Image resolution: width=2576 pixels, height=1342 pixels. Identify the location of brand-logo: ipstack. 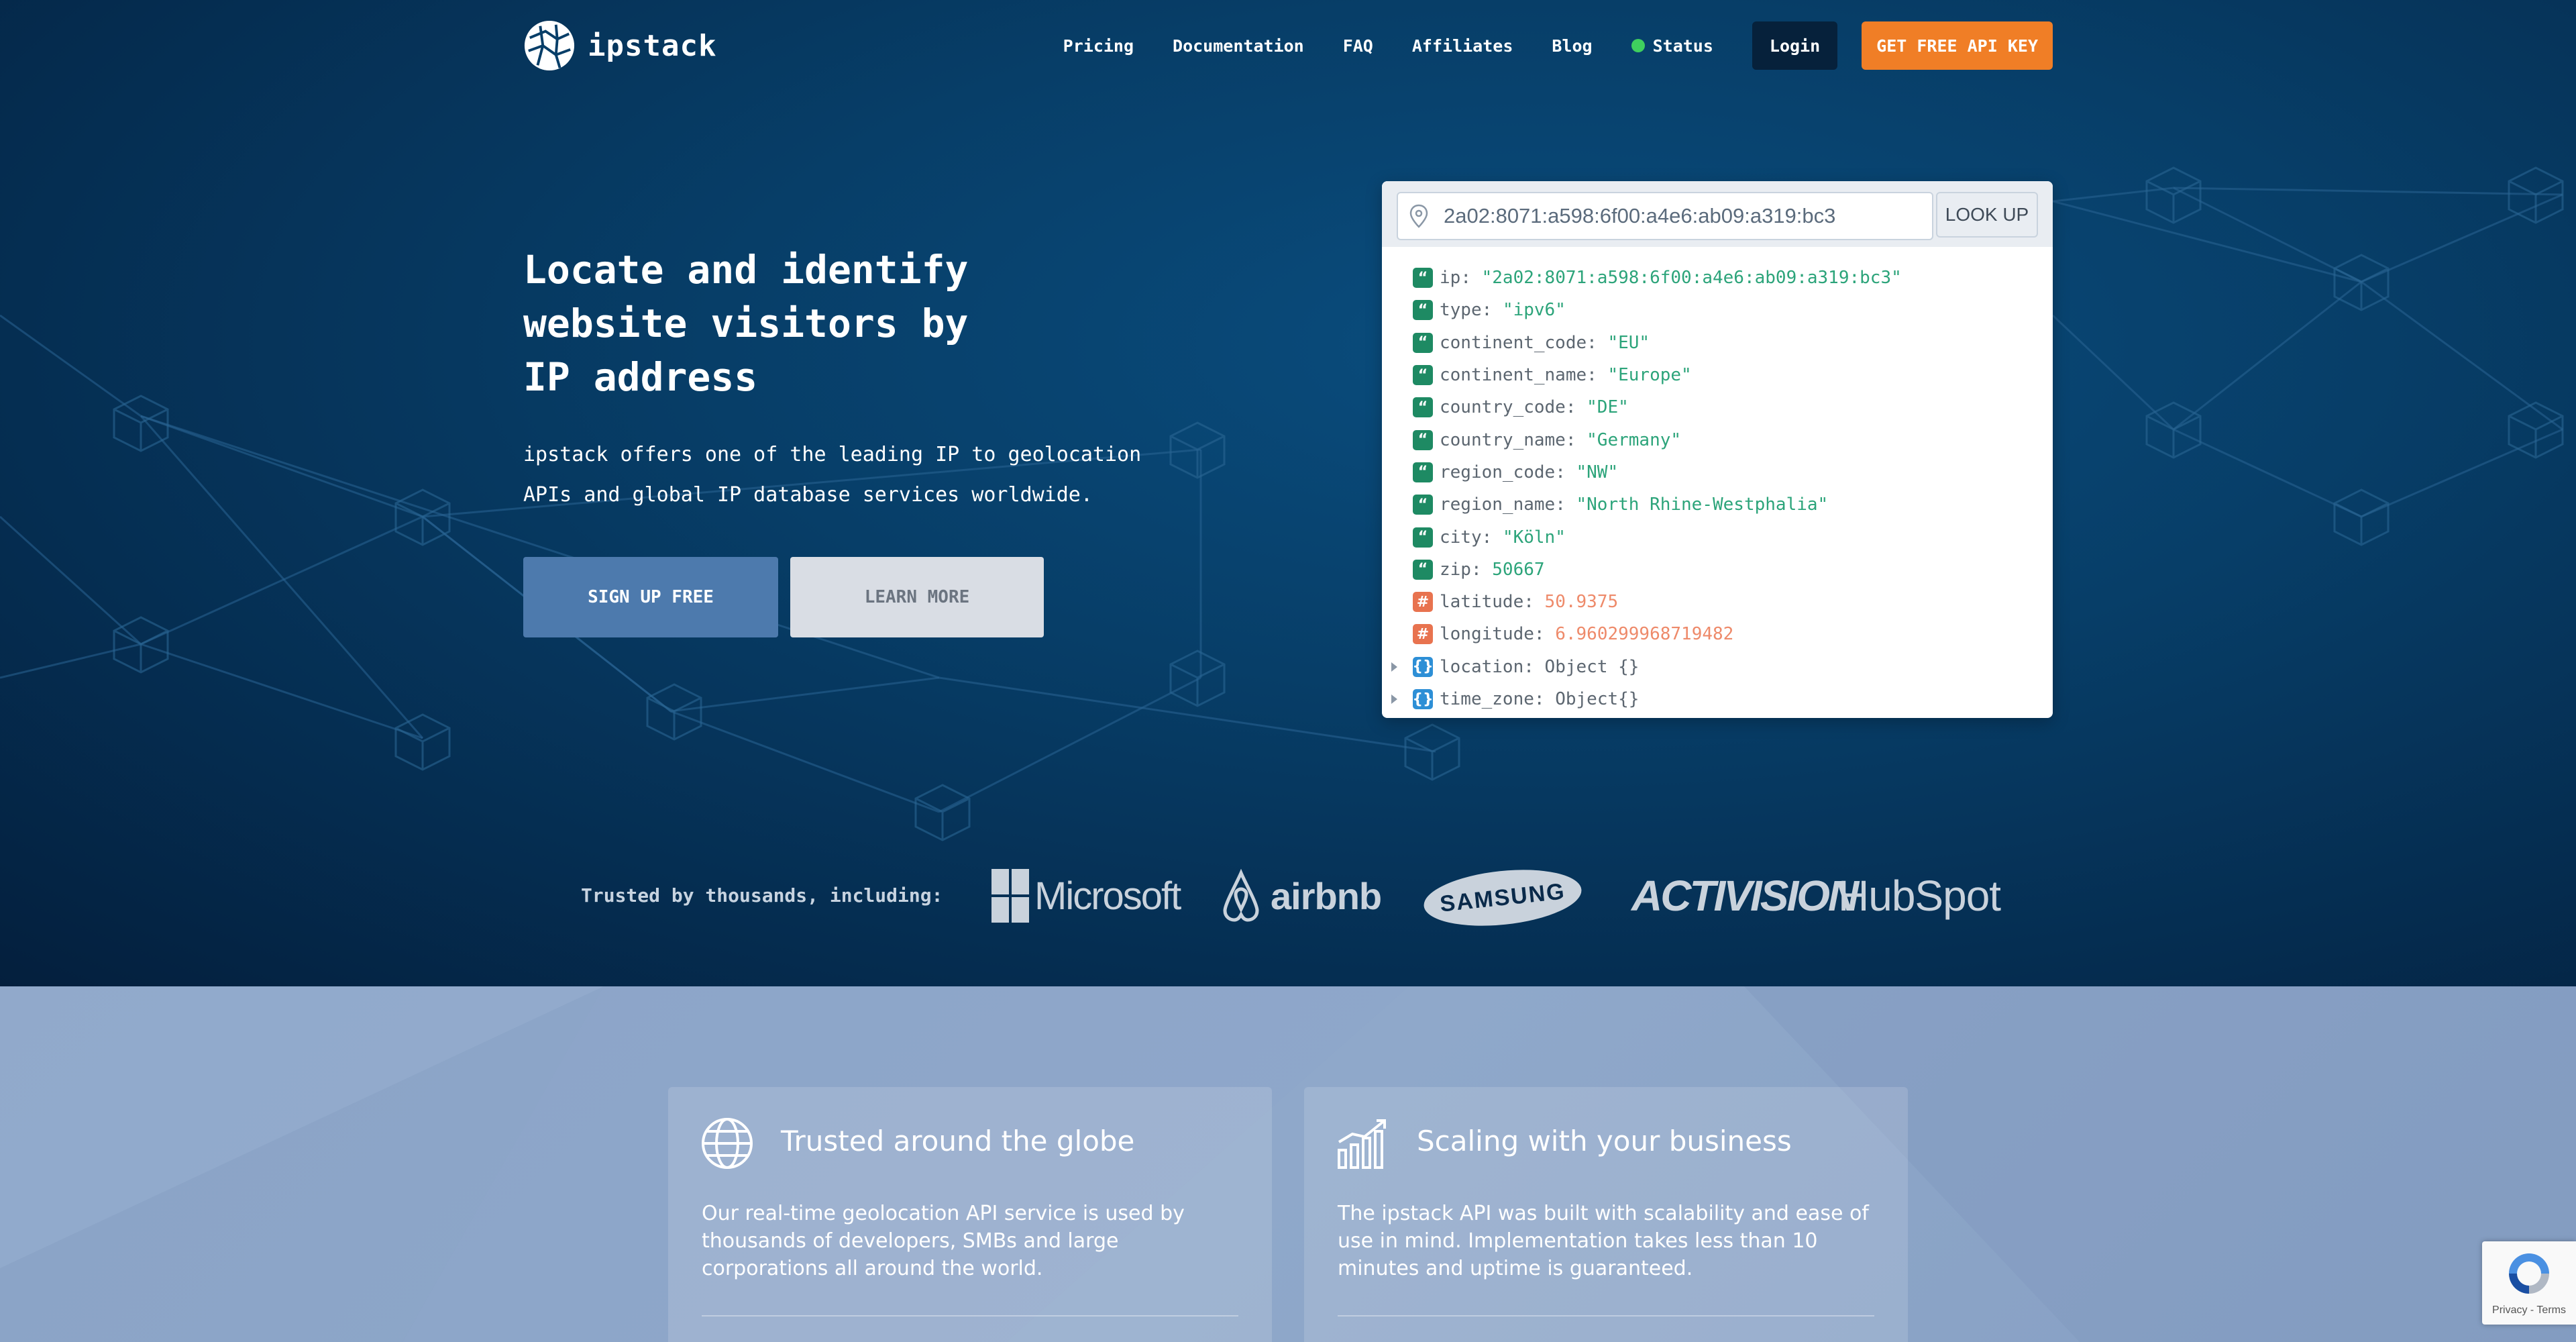
(619, 46).